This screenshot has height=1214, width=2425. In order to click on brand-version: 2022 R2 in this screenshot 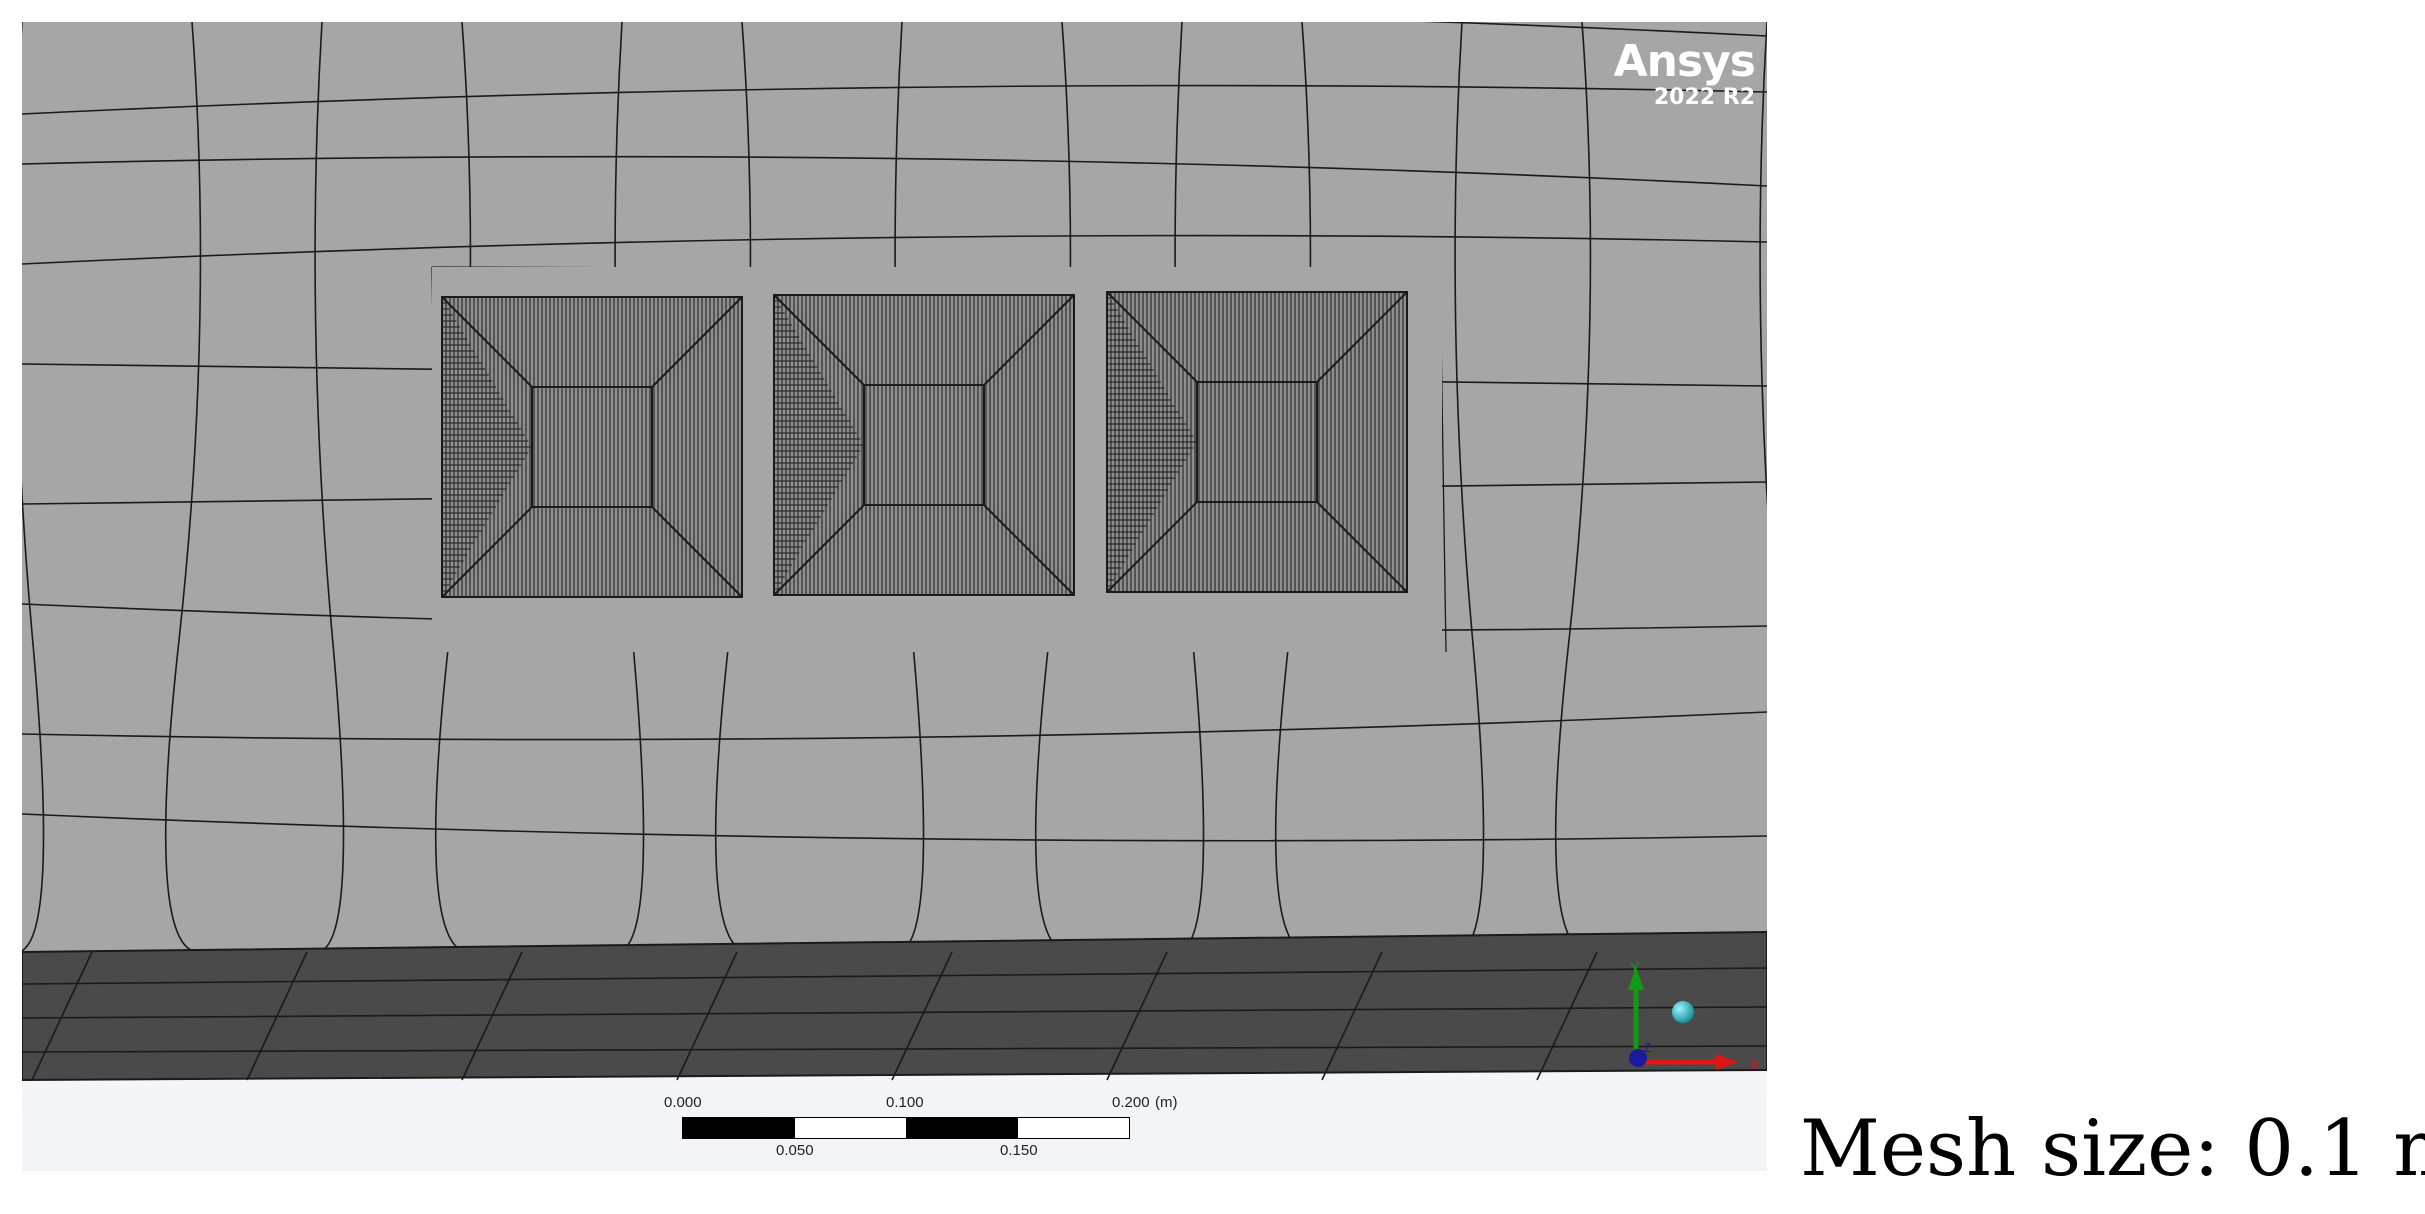, I will do `click(1704, 97)`.